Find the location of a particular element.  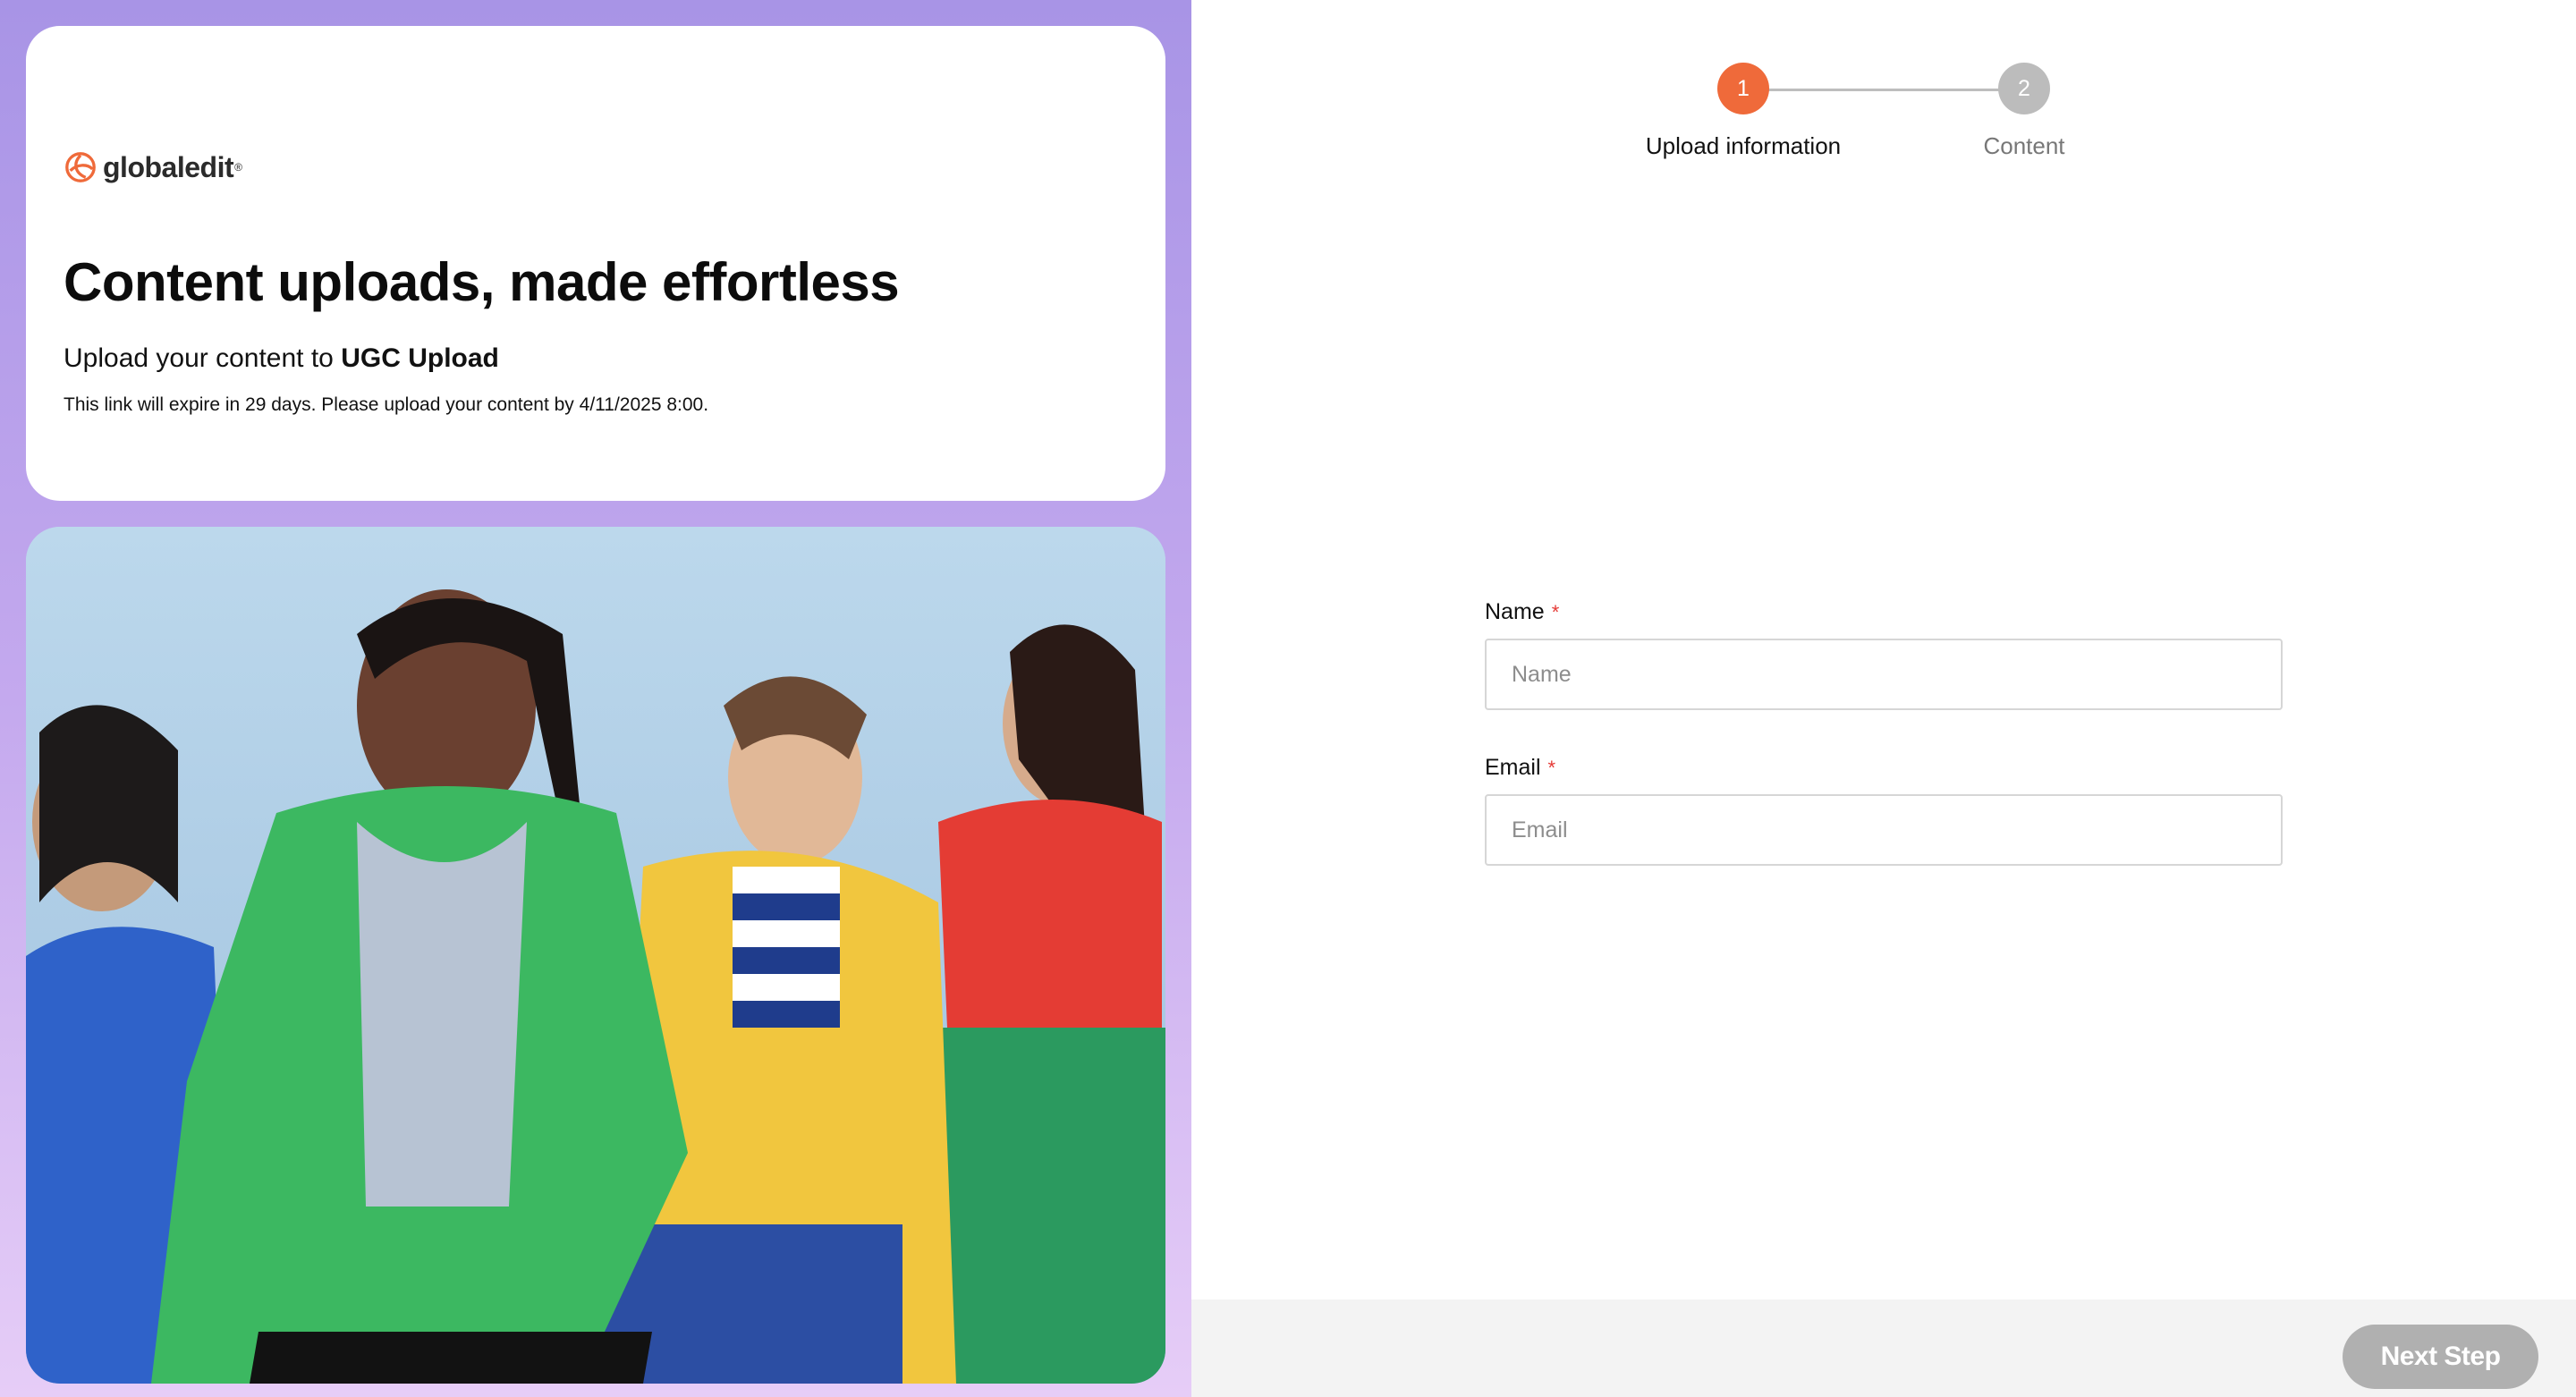

step-label: Content is located at coordinates (2024, 146).